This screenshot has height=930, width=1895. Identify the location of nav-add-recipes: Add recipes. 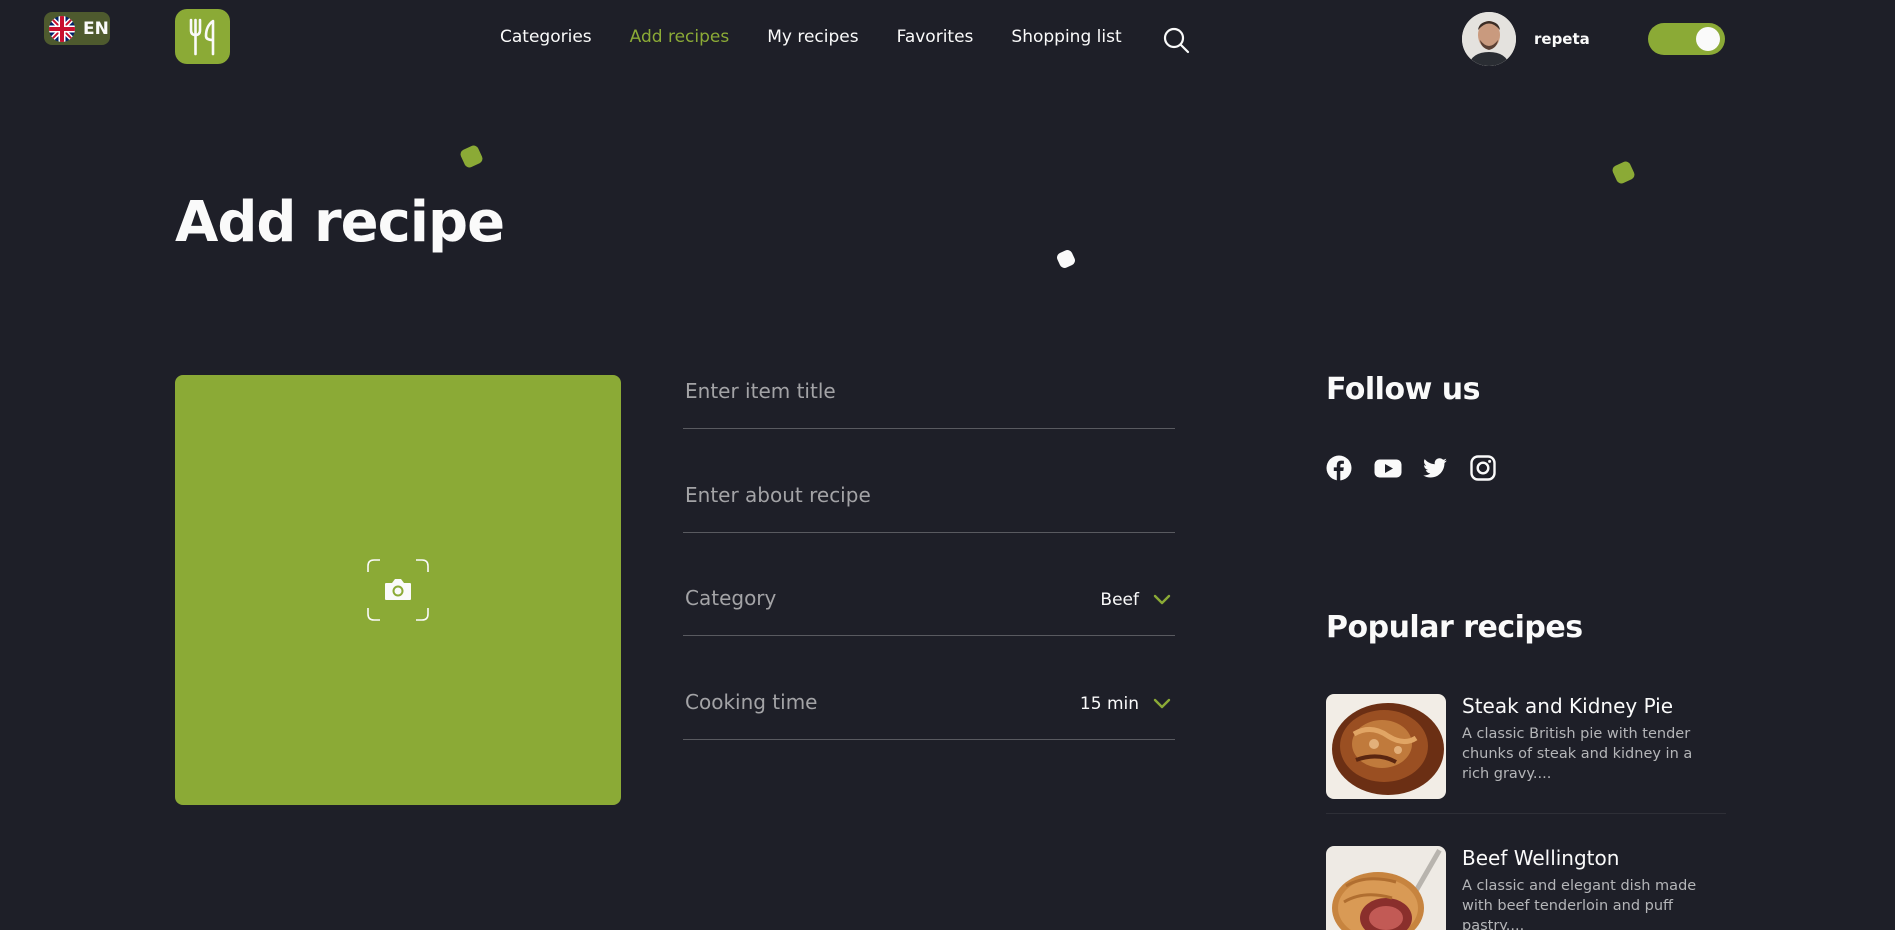
(680, 37).